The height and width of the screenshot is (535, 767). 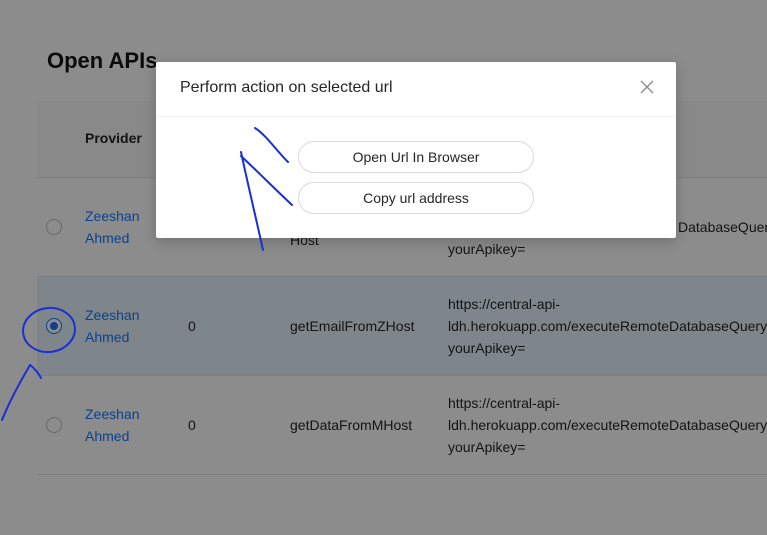 I want to click on copy-url-button: Copy url address, so click(x=416, y=198).